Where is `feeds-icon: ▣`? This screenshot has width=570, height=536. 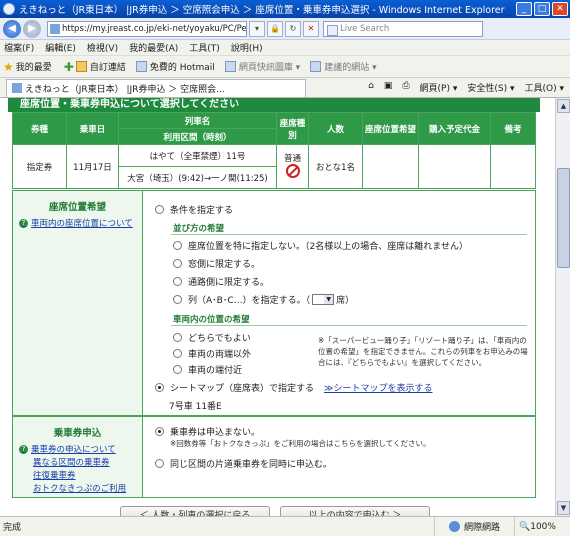 feeds-icon: ▣ is located at coordinates (388, 87).